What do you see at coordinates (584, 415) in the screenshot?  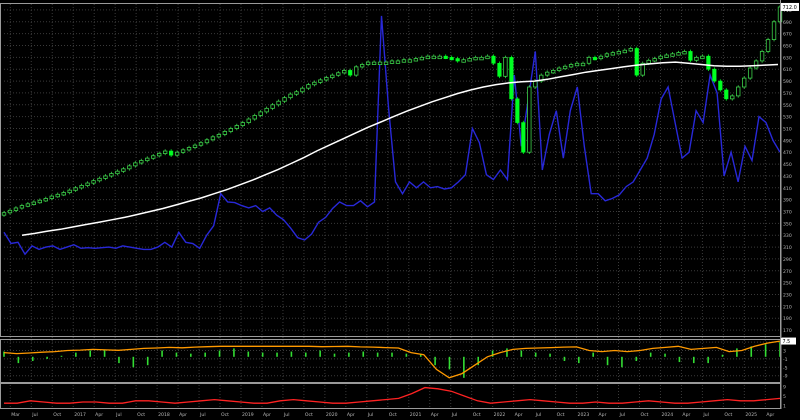 I see `date-tick-label: 2023` at bounding box center [584, 415].